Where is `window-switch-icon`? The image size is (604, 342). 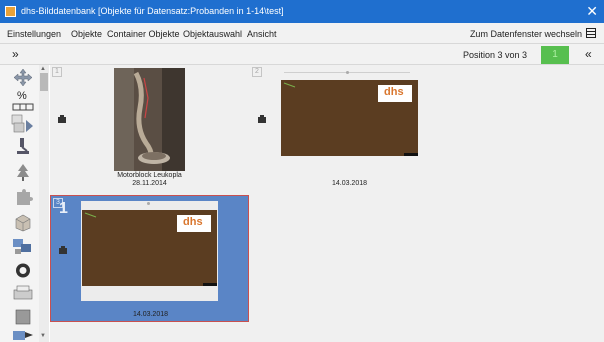 window-switch-icon is located at coordinates (591, 33).